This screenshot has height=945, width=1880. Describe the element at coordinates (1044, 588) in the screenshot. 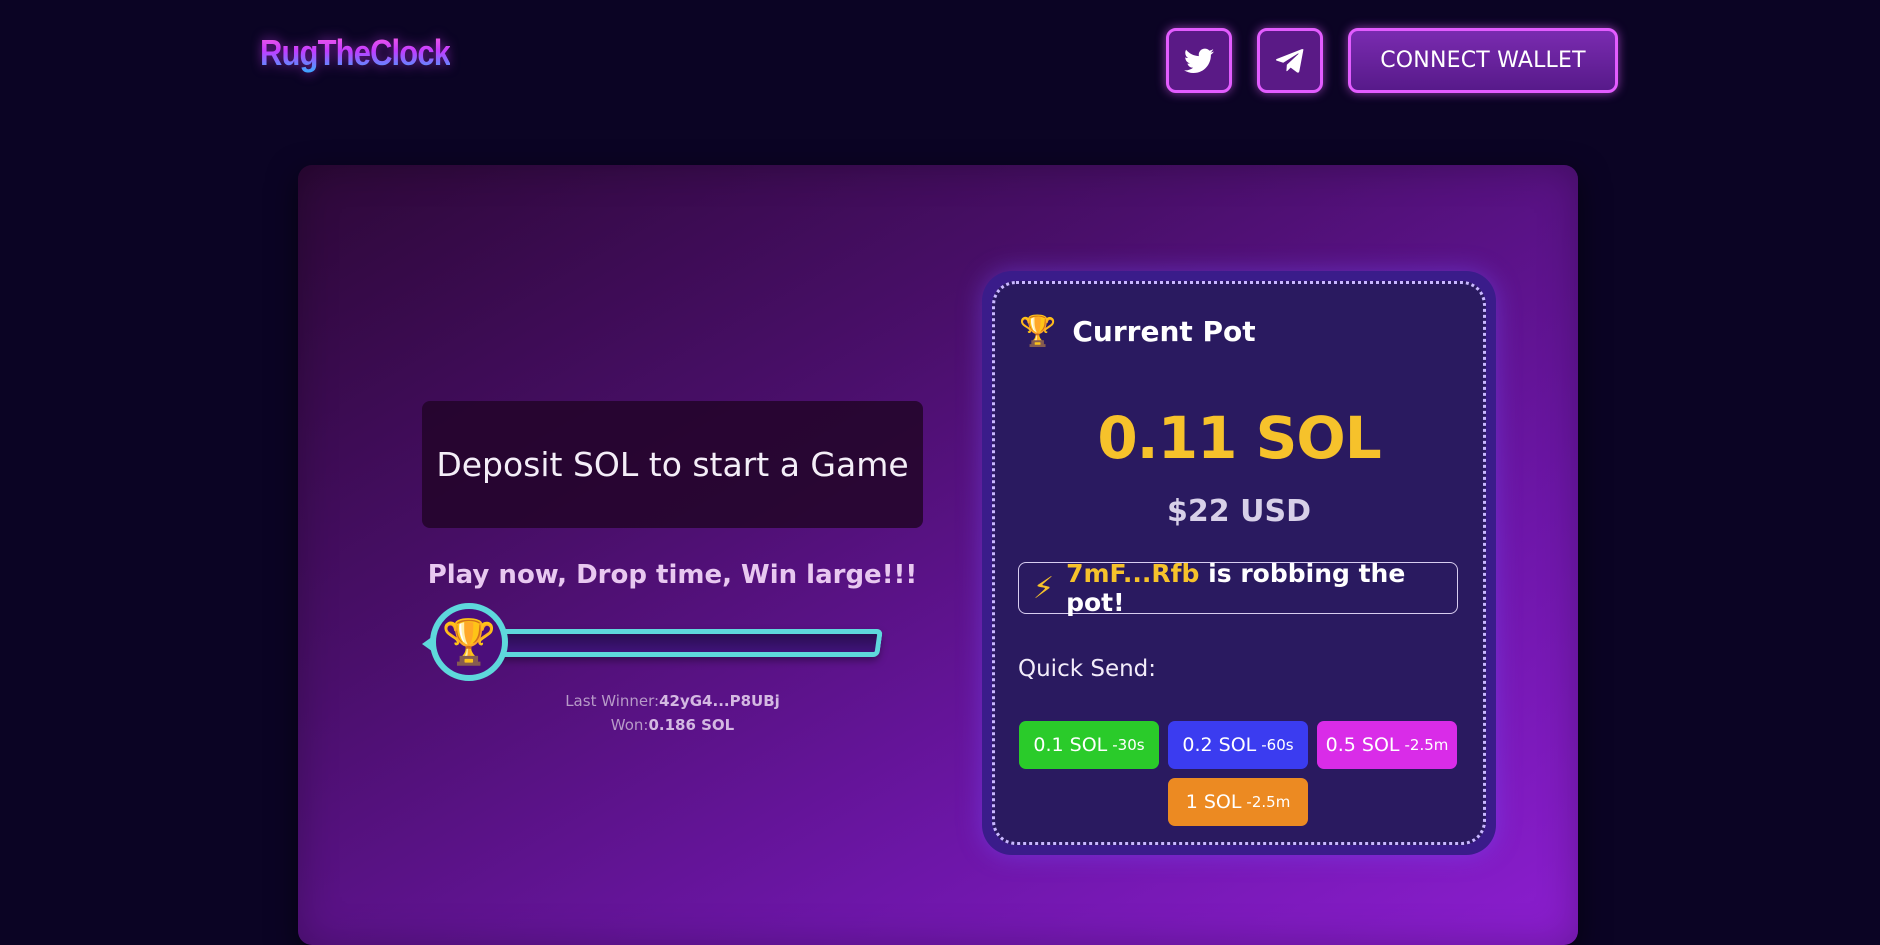

I see `lightning-icon: ⚡` at that location.